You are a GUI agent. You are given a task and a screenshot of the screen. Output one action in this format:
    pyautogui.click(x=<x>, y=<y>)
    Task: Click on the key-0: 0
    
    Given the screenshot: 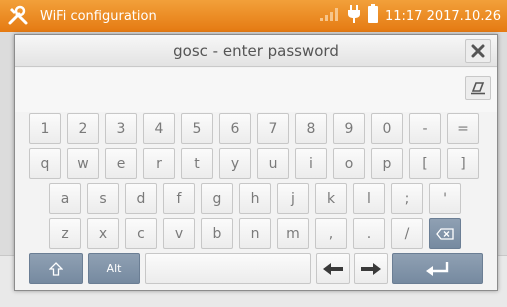 What is the action you would take?
    pyautogui.click(x=387, y=128)
    